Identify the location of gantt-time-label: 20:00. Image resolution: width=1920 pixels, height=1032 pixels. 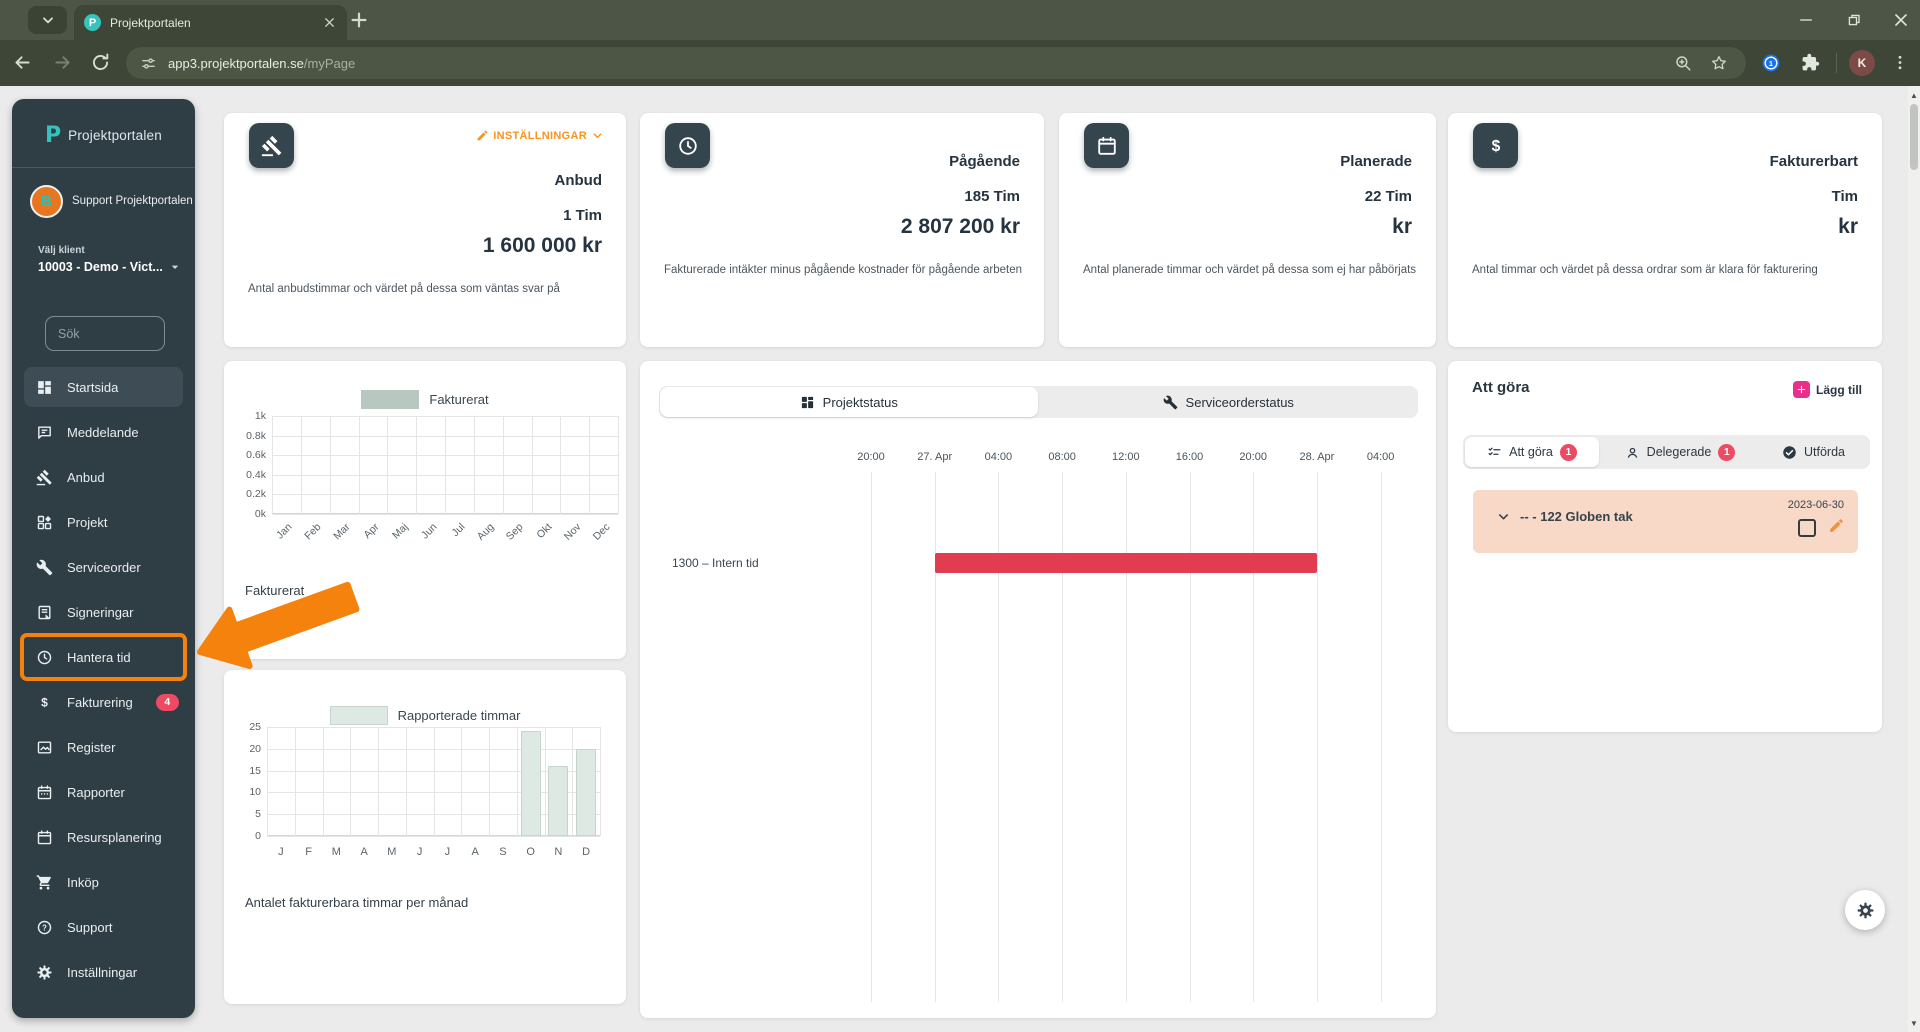
(1253, 457).